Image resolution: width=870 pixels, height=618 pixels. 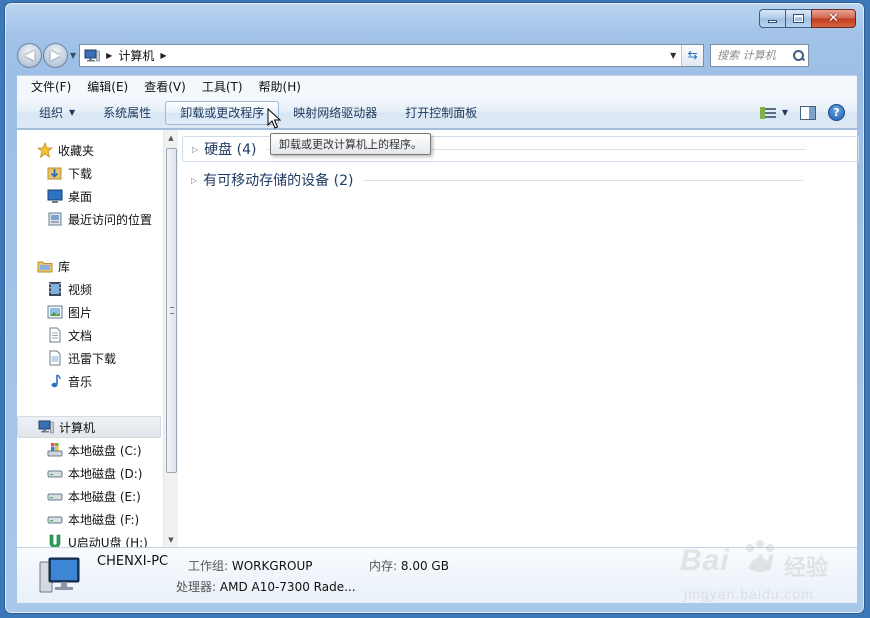 I want to click on scroll-up-icon: ▲, so click(x=171, y=137).